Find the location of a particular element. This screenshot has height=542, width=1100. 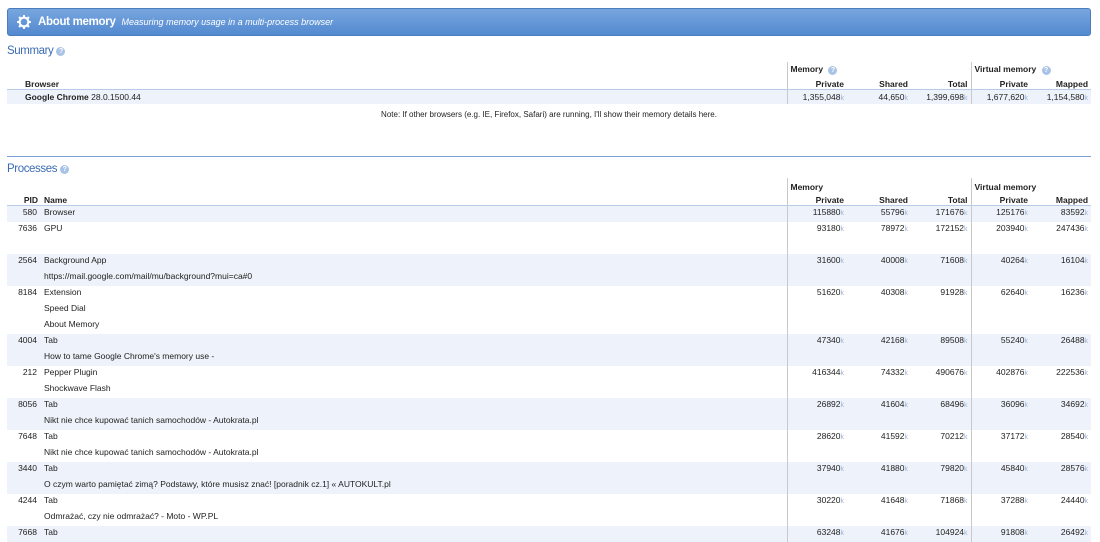

col-mapped: Mapped is located at coordinates (1072, 200).